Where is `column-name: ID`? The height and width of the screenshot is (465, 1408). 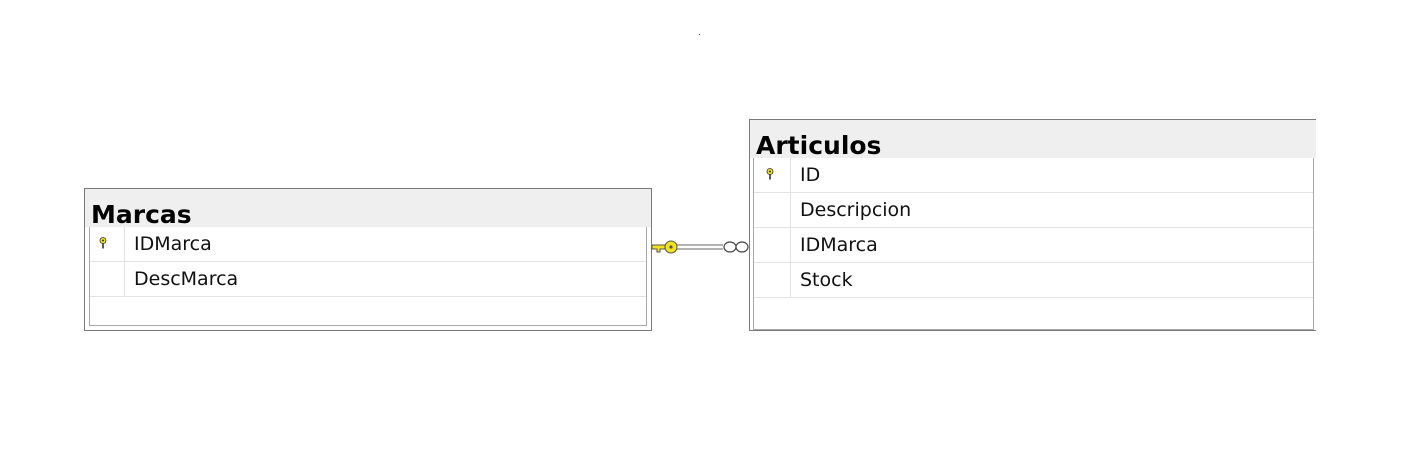 column-name: ID is located at coordinates (810, 175).